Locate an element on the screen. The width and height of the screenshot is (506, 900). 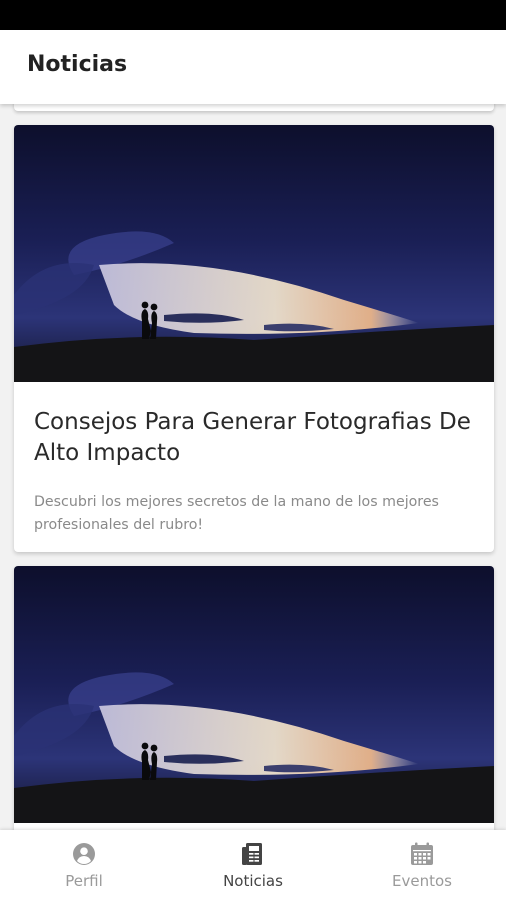
bottom-navigation: Perfil Noticias Eventos is located at coordinates (253, 865).